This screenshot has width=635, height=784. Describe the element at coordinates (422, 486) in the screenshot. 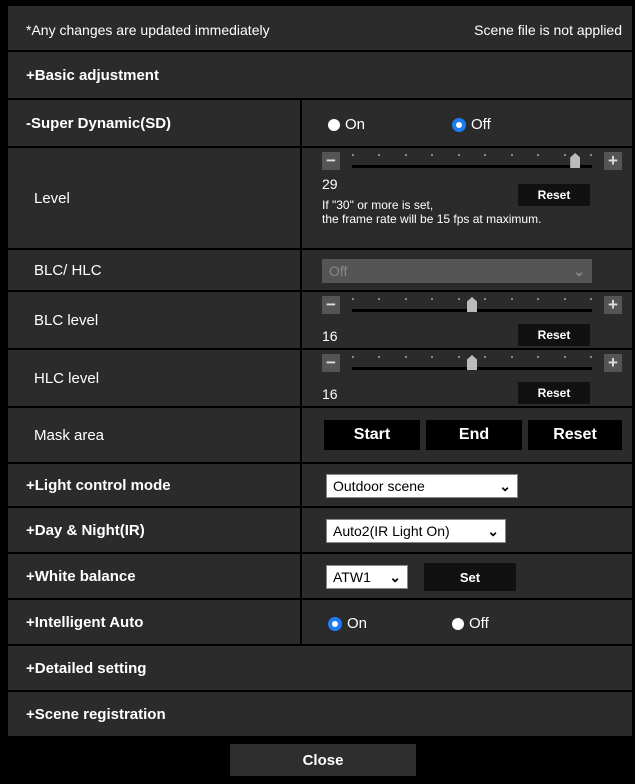

I see `light-control-select: Outdoor scene ⌄` at that location.